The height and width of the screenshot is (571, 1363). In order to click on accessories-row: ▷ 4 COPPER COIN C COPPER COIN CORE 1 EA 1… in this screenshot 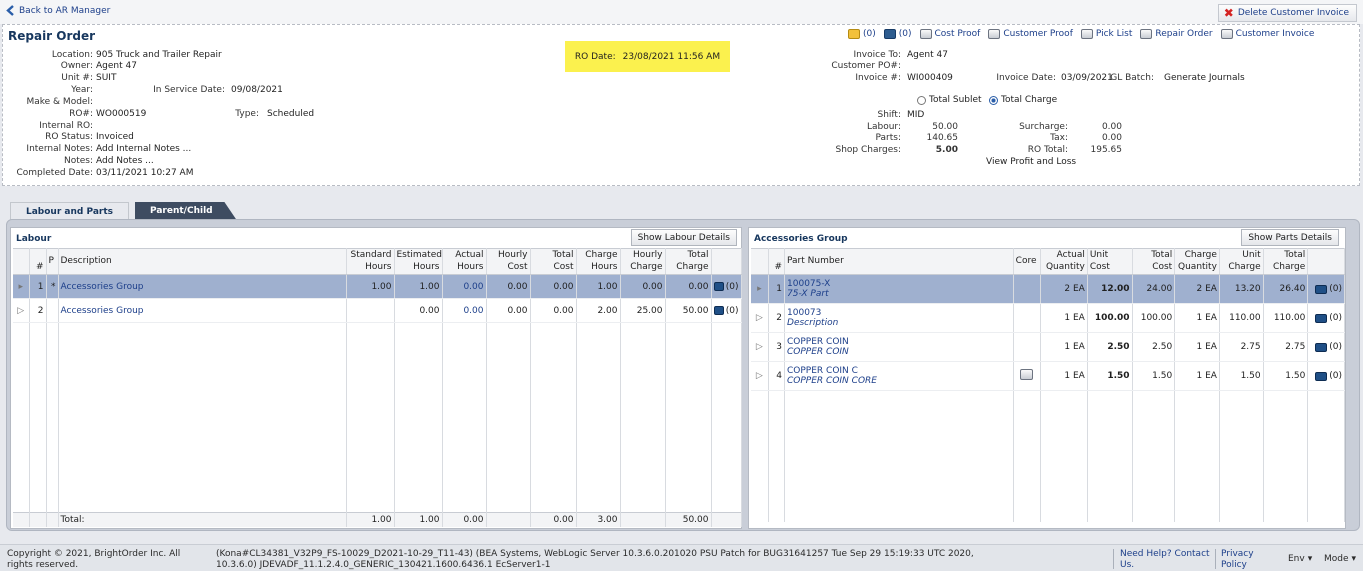, I will do `click(1048, 376)`.